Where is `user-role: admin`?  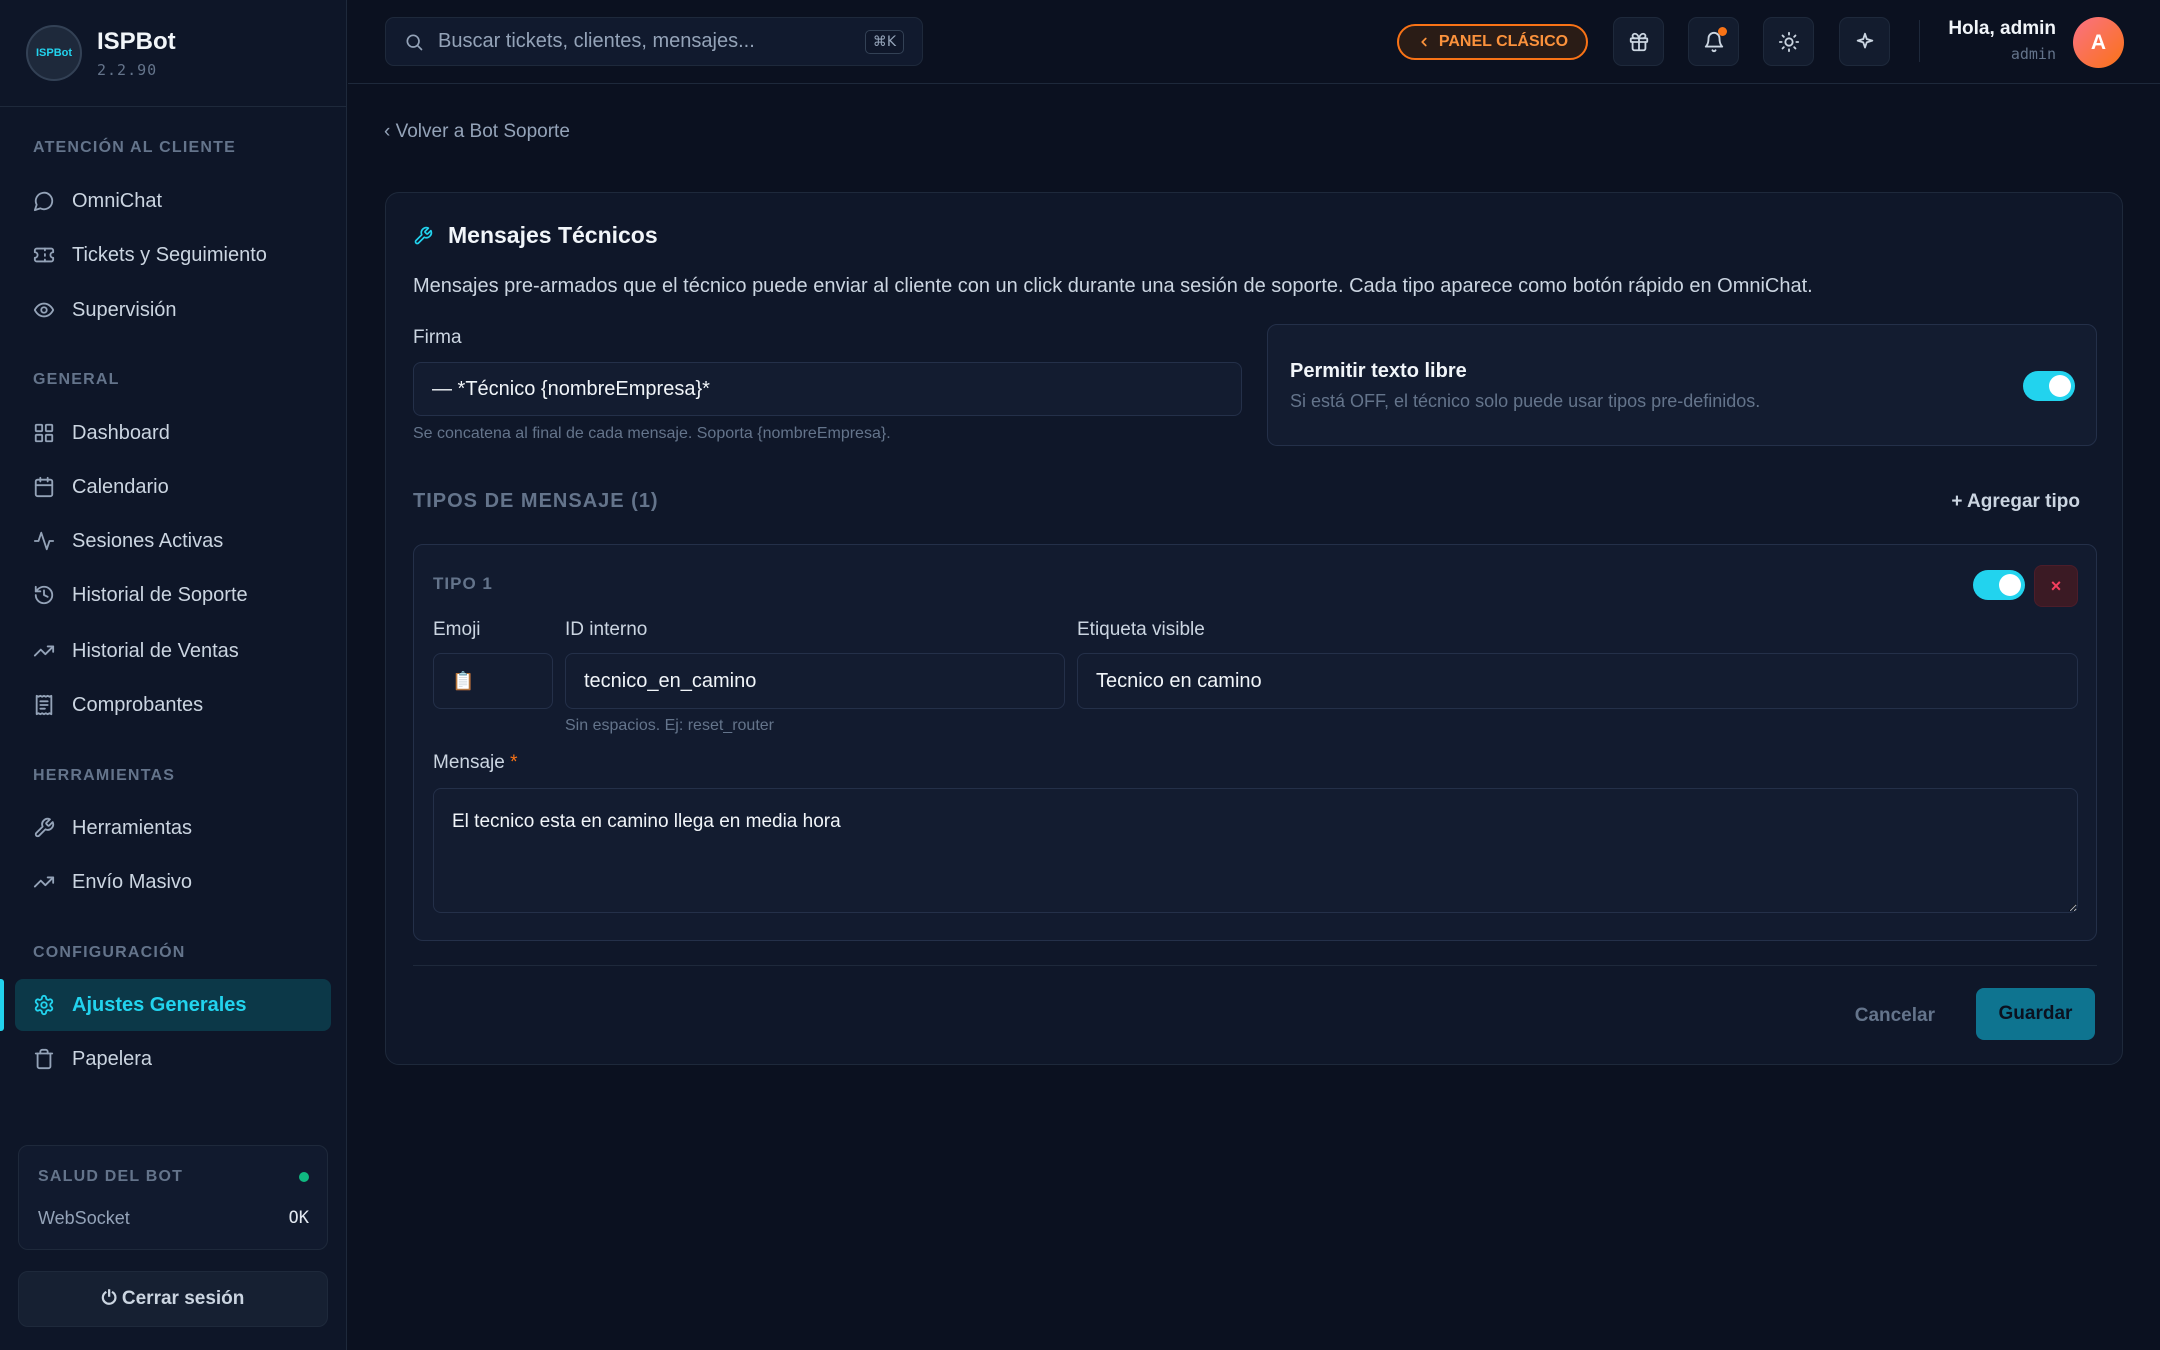
user-role: admin is located at coordinates (2033, 54).